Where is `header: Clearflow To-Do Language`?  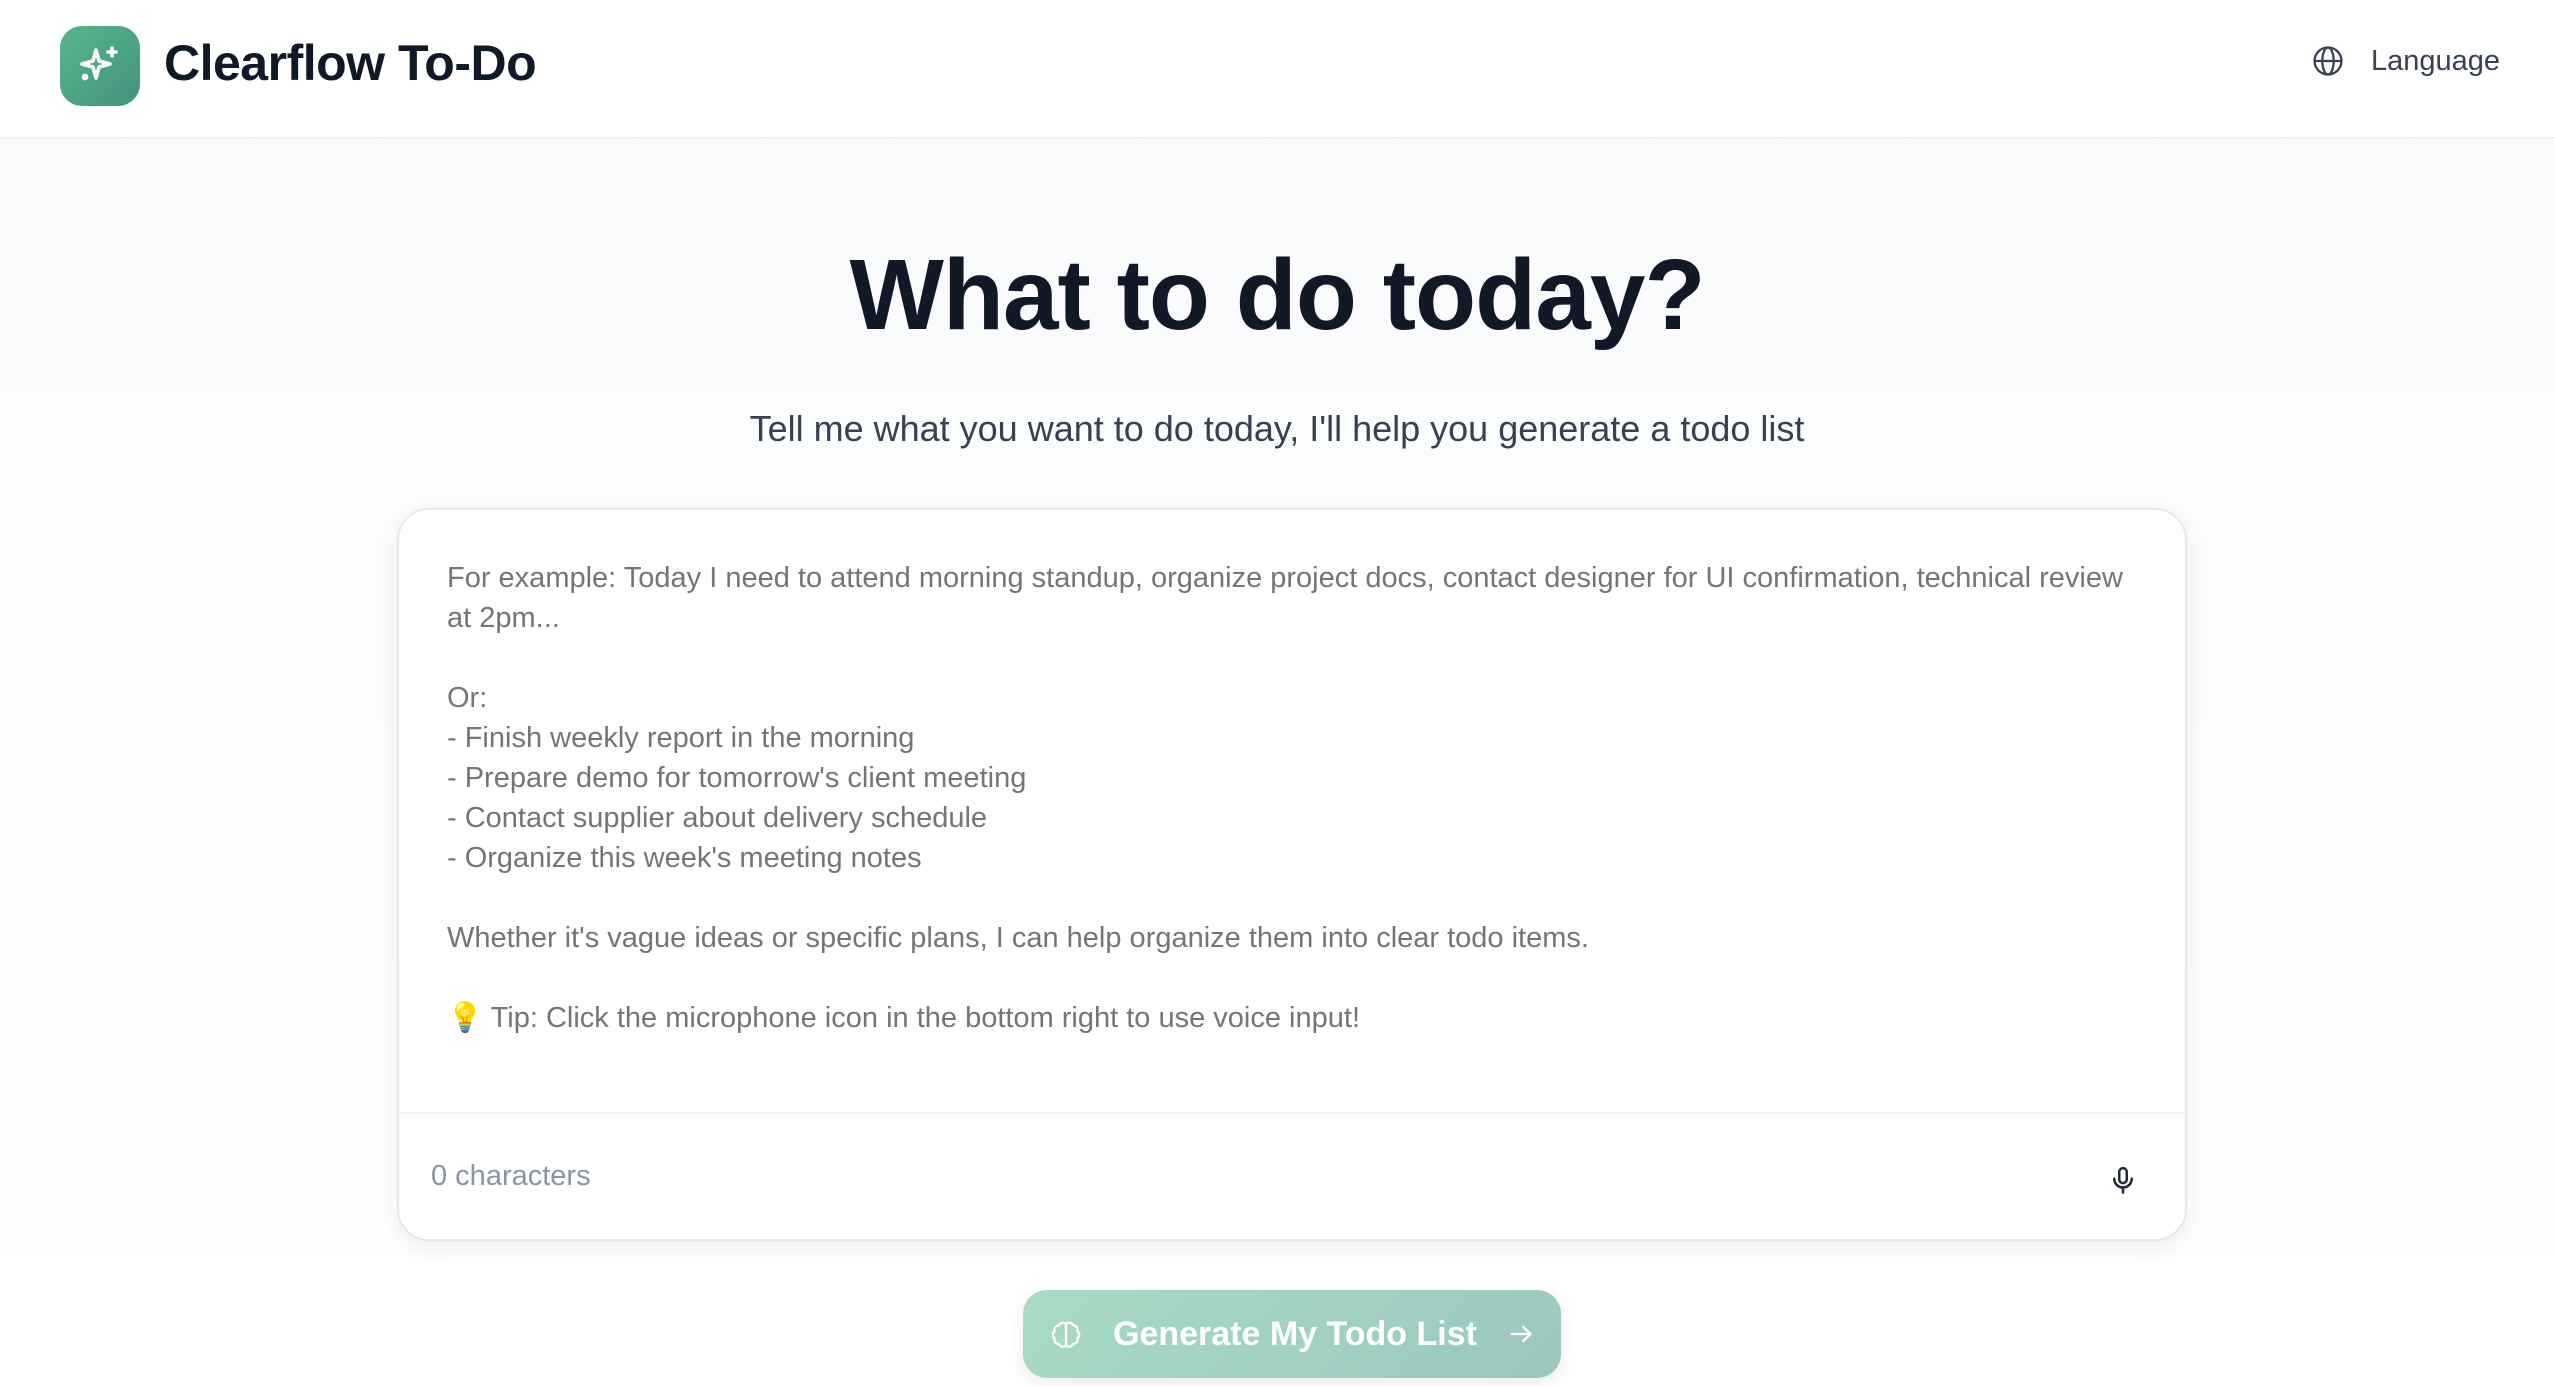 header: Clearflow To-Do Language is located at coordinates (1277, 69).